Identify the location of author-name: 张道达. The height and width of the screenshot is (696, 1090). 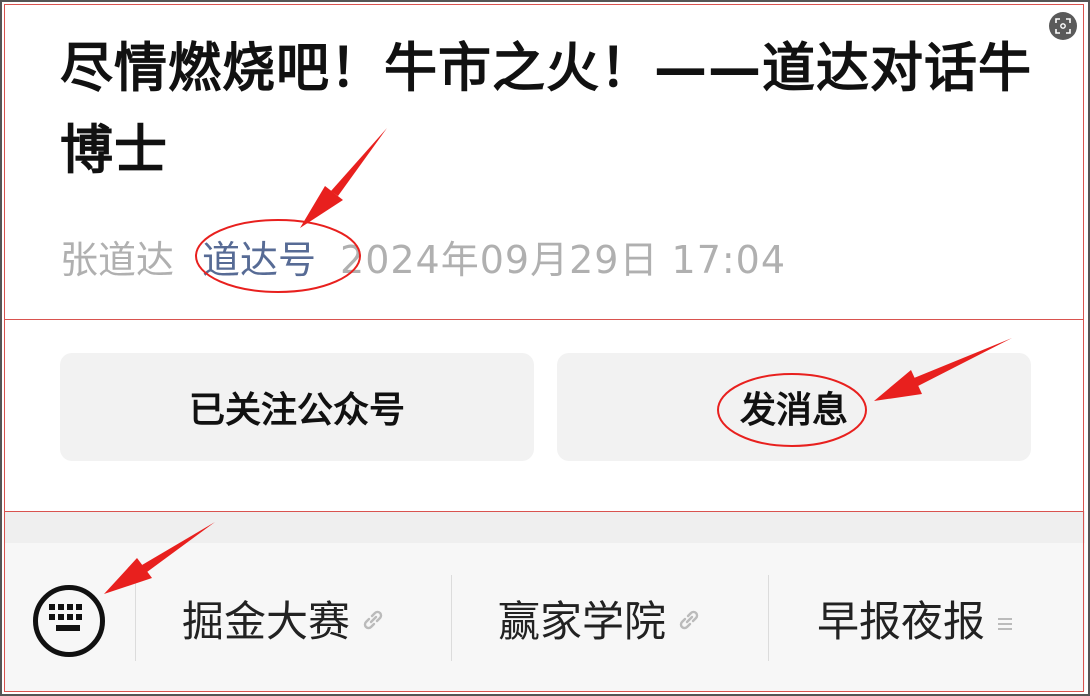
(117, 259).